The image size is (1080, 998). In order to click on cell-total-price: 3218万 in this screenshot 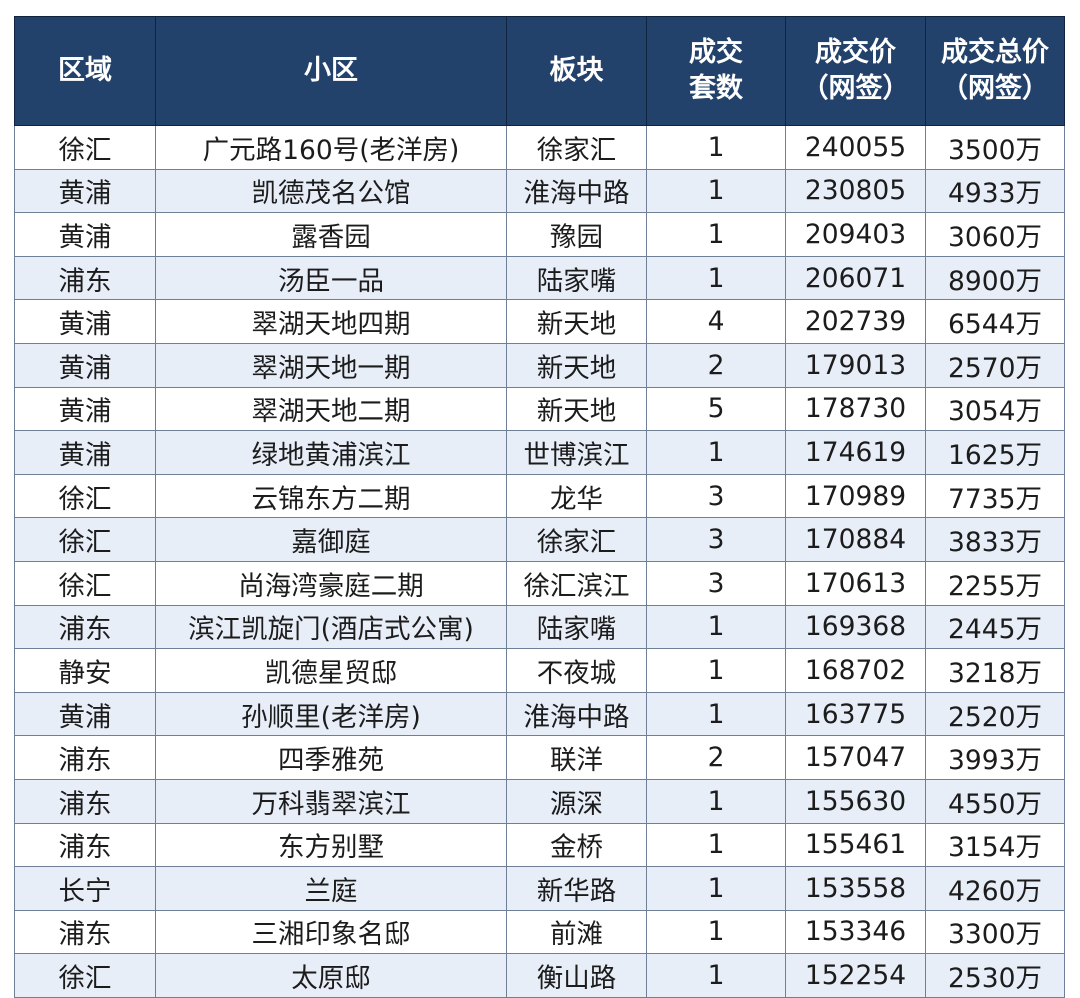, I will do `click(995, 670)`.